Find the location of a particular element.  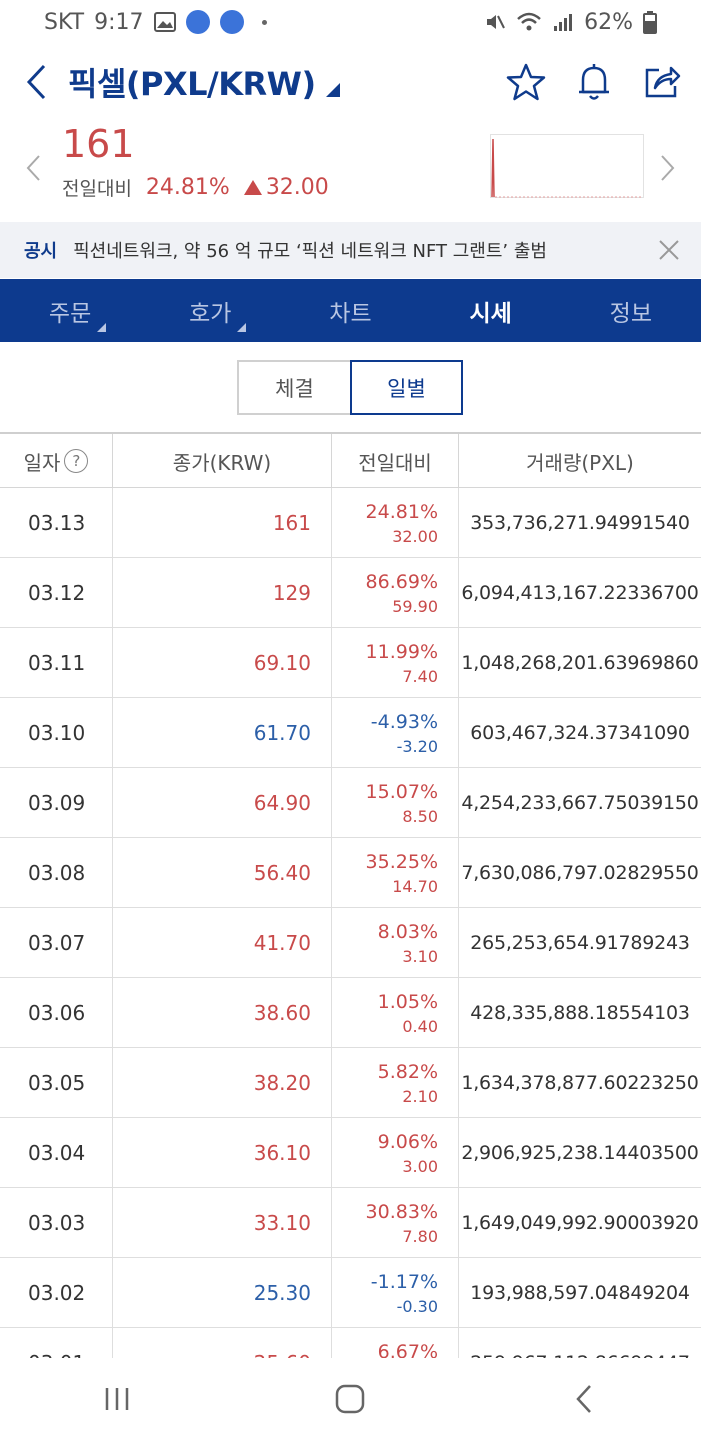

home-icon is located at coordinates (350, 1399).